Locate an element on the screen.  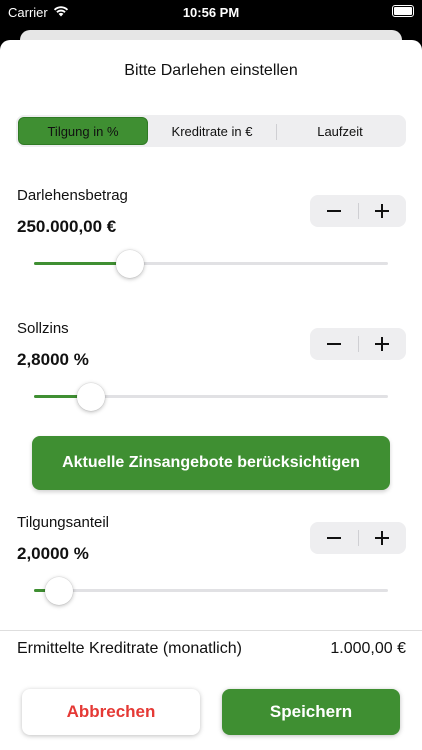
repayment-slider is located at coordinates (211, 591).